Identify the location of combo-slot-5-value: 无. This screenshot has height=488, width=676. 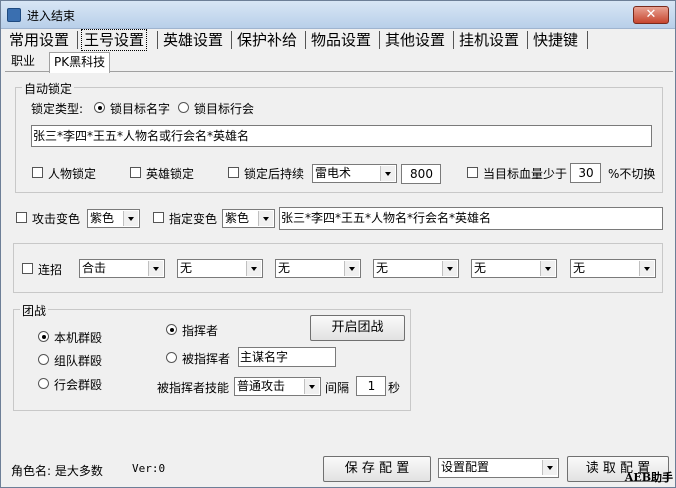
(480, 268).